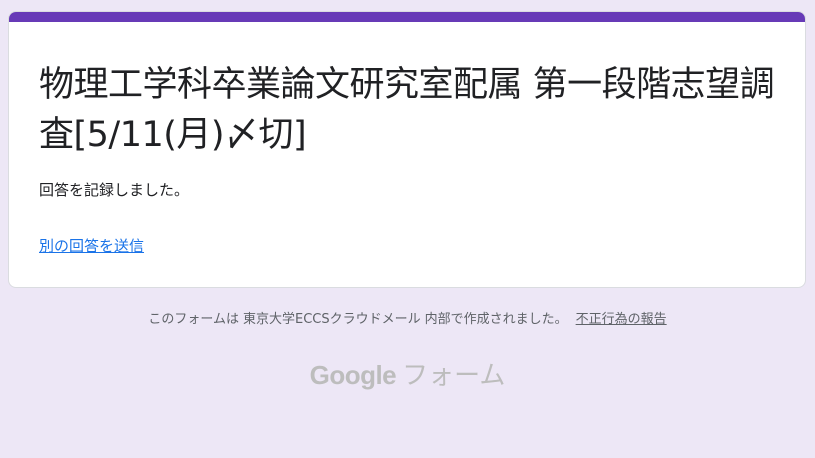  I want to click on google-wordmark: Google, so click(353, 375).